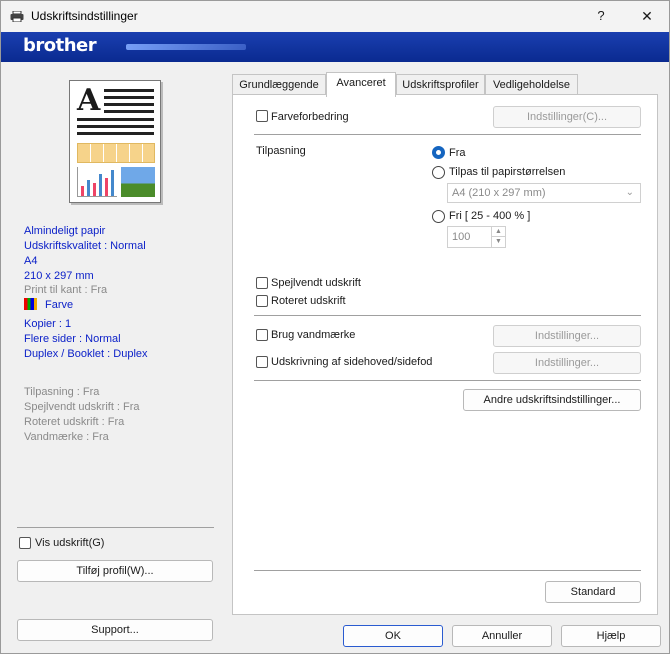  I want to click on header-footer-label: Udskrivning af sidehoved/sidefod, so click(352, 362).